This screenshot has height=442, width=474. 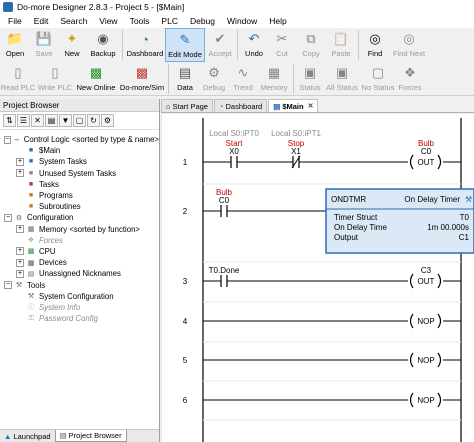 I want to click on tree-node-label: Unused System Tasks, so click(x=77, y=173).